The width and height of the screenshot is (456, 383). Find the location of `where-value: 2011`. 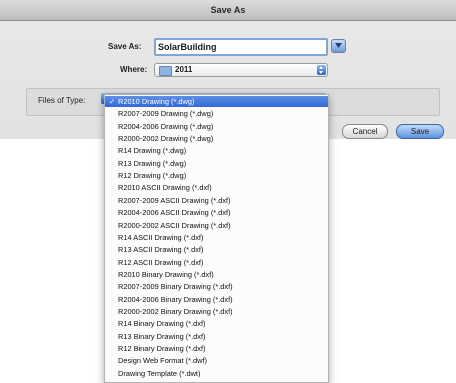

where-value: 2011 is located at coordinates (184, 69).